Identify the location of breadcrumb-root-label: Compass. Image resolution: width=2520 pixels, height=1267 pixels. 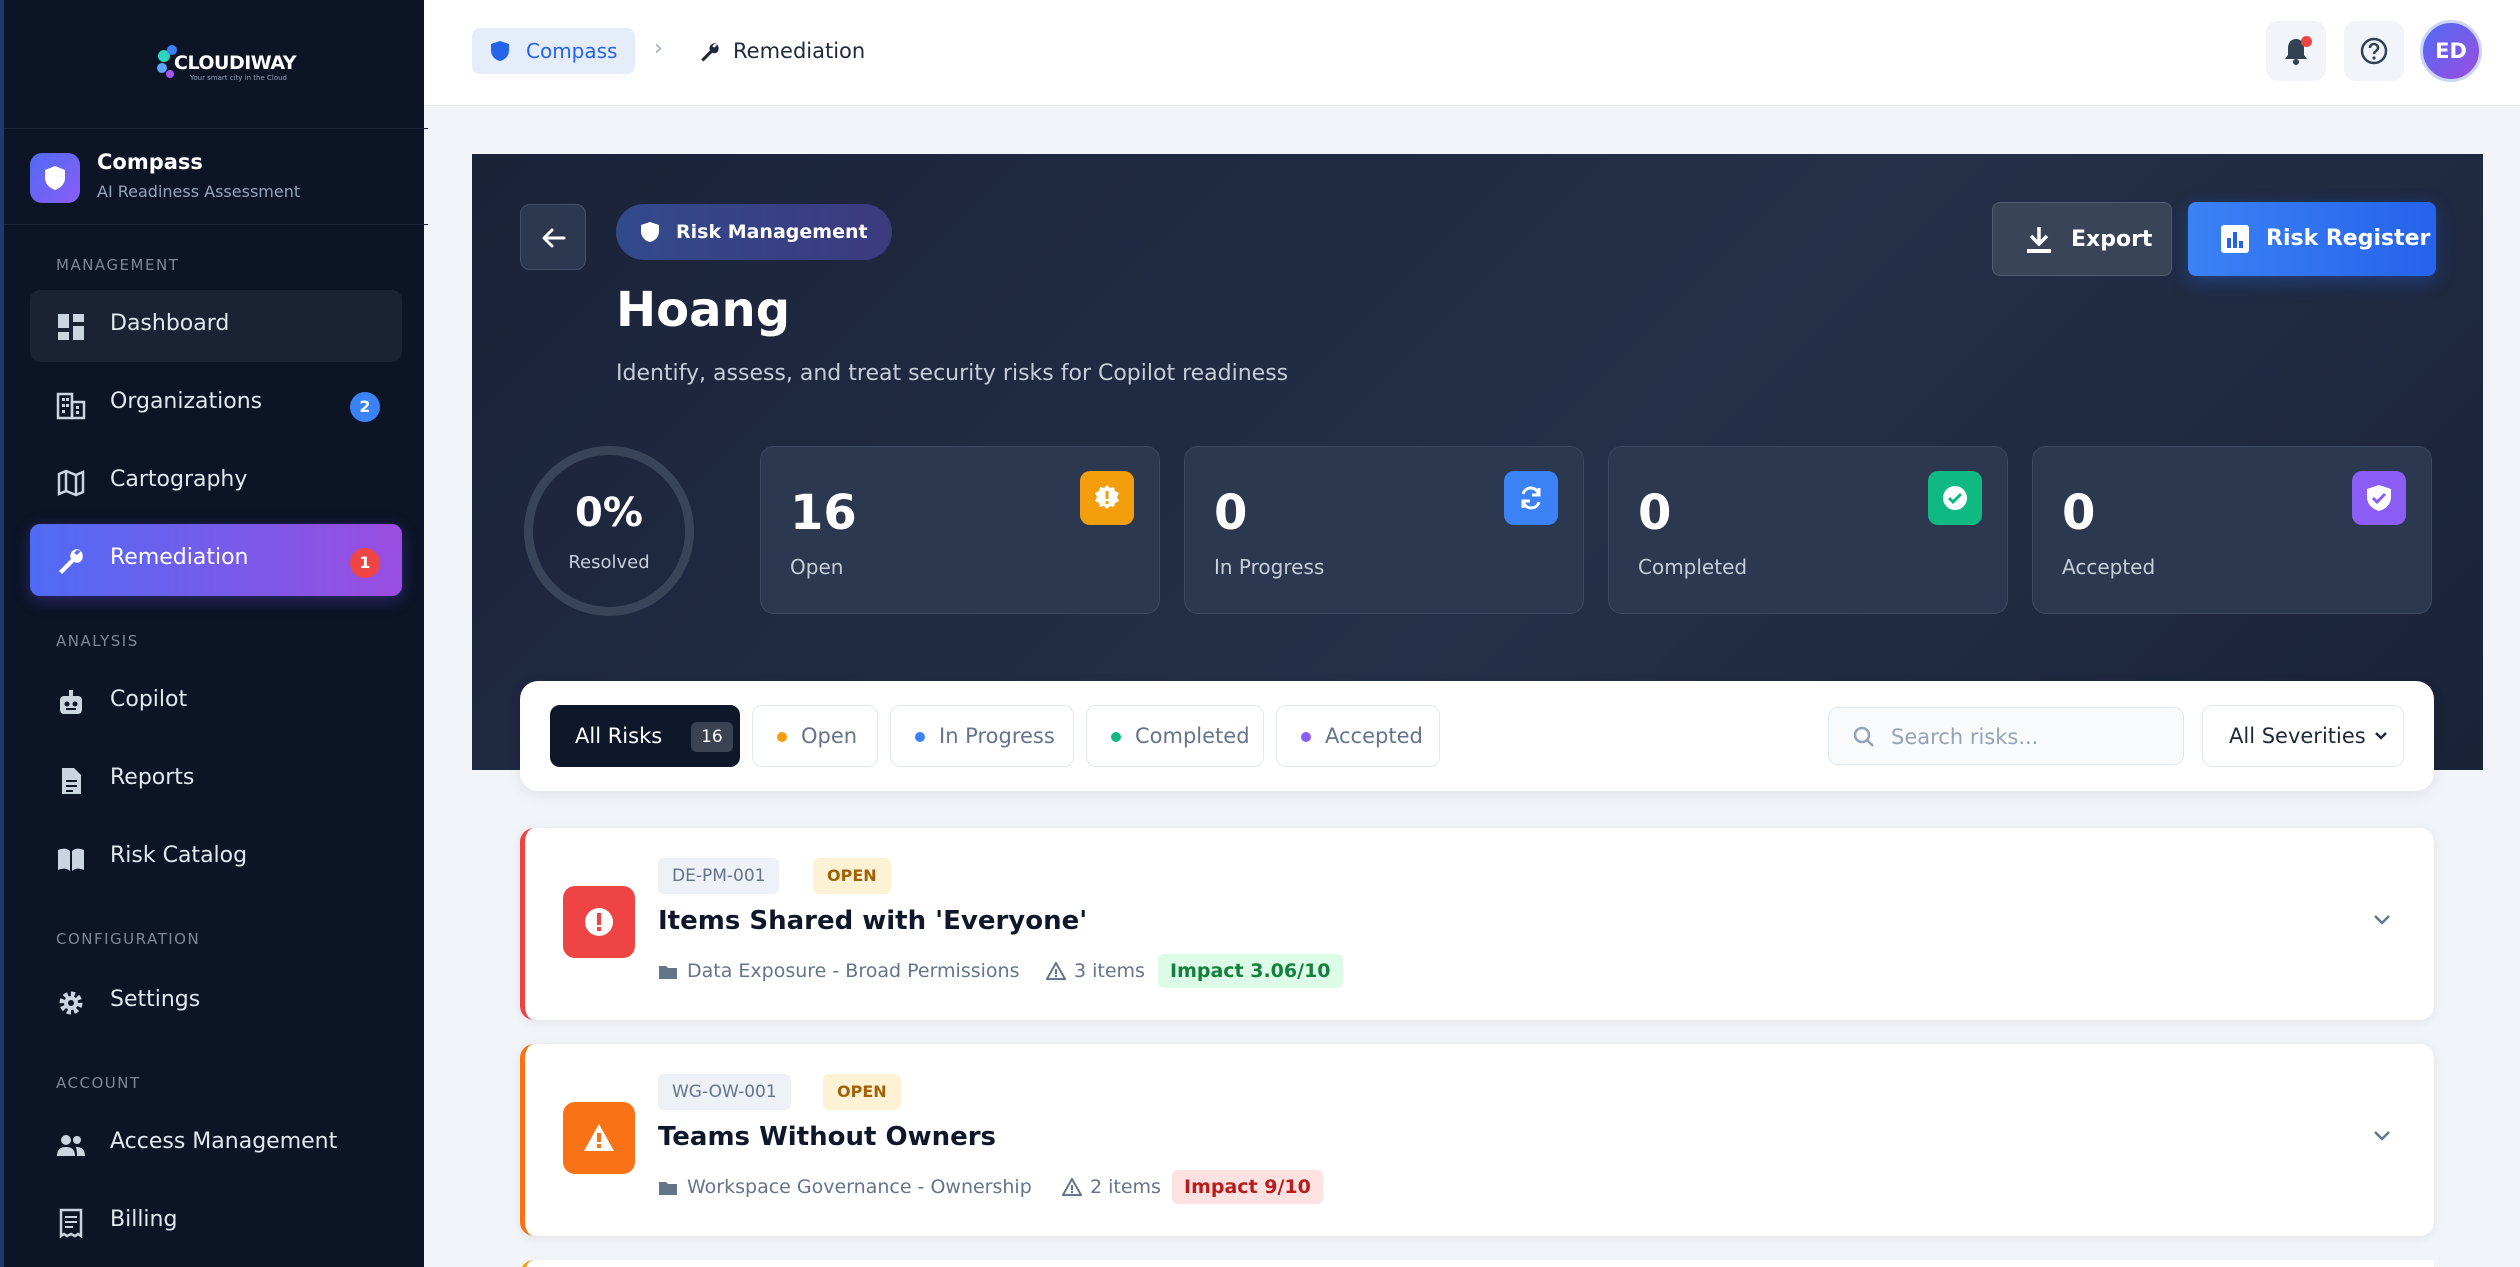
(572, 51).